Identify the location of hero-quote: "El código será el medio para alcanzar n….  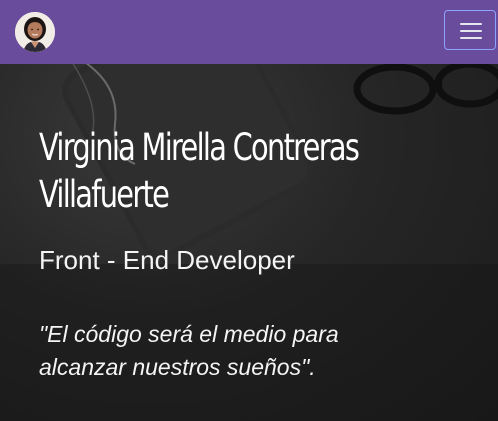
(189, 350).